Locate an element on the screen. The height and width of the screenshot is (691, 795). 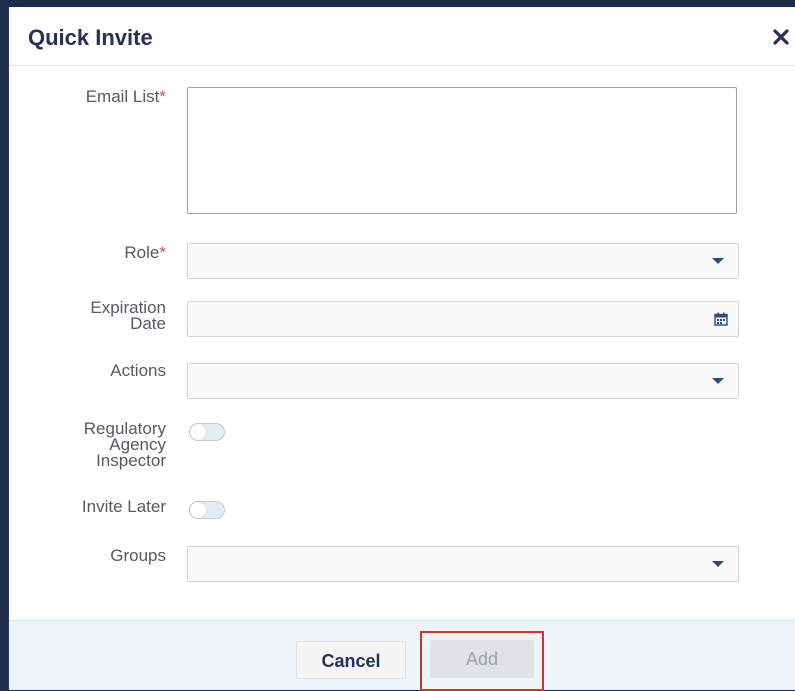
dialog-footer: Cancel Add is located at coordinates (402, 655).